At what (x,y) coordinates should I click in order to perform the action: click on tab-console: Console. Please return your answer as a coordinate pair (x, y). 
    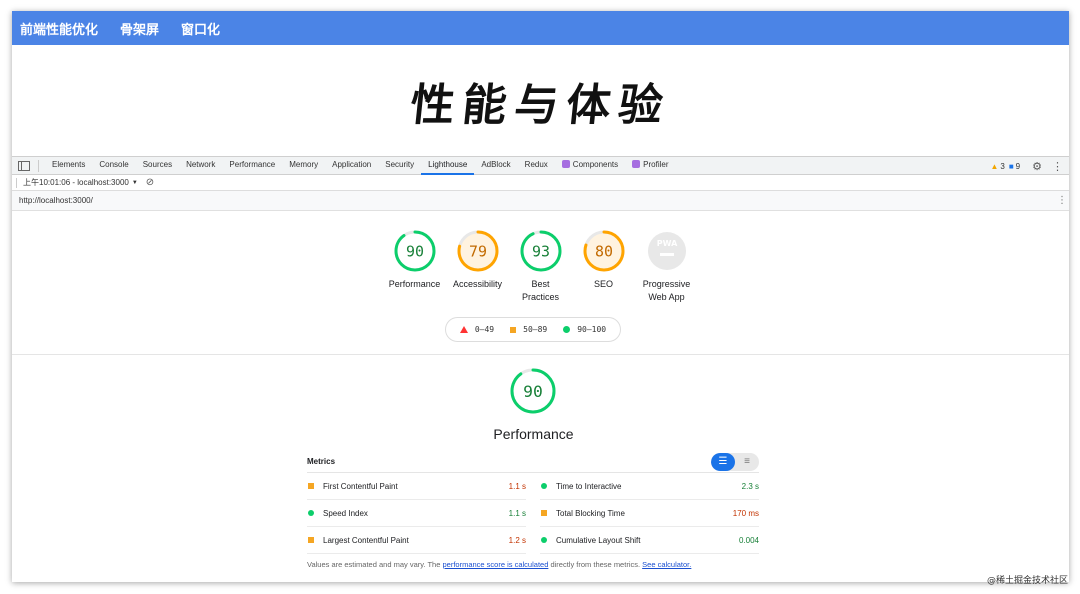
    Looking at the image, I should click on (113, 165).